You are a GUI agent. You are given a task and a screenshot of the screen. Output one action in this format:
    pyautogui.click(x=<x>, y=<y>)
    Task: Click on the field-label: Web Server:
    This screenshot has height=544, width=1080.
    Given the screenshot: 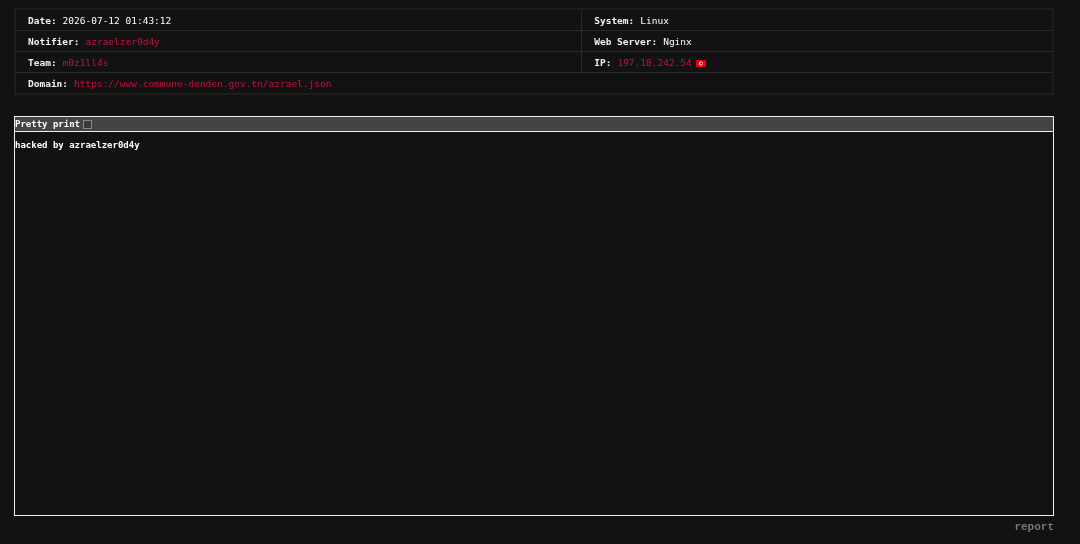 What is the action you would take?
    pyautogui.click(x=626, y=41)
    